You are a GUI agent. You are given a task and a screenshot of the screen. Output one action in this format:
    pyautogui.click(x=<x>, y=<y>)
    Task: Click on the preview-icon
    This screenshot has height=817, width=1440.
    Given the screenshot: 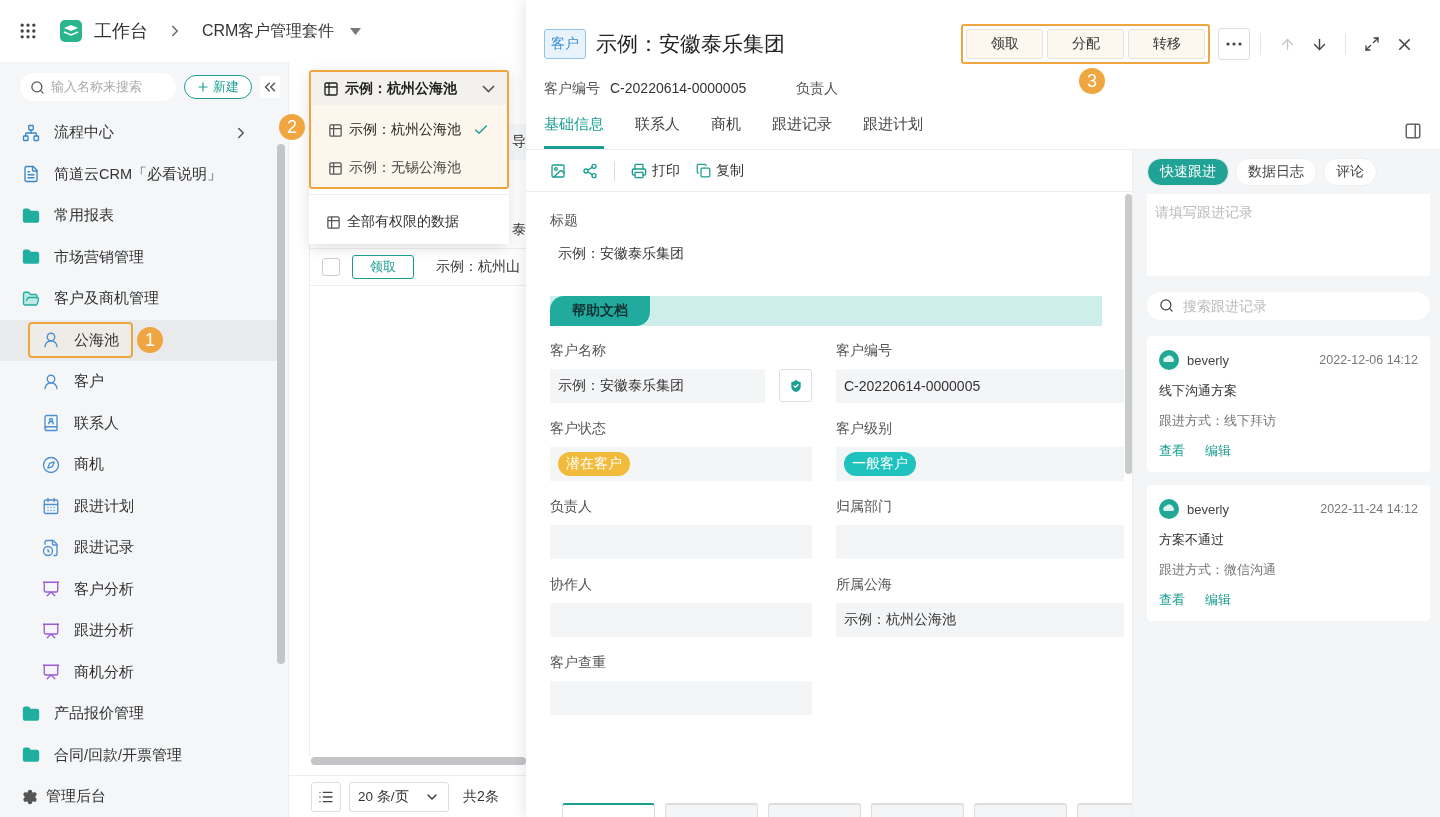 What is the action you would take?
    pyautogui.click(x=558, y=170)
    